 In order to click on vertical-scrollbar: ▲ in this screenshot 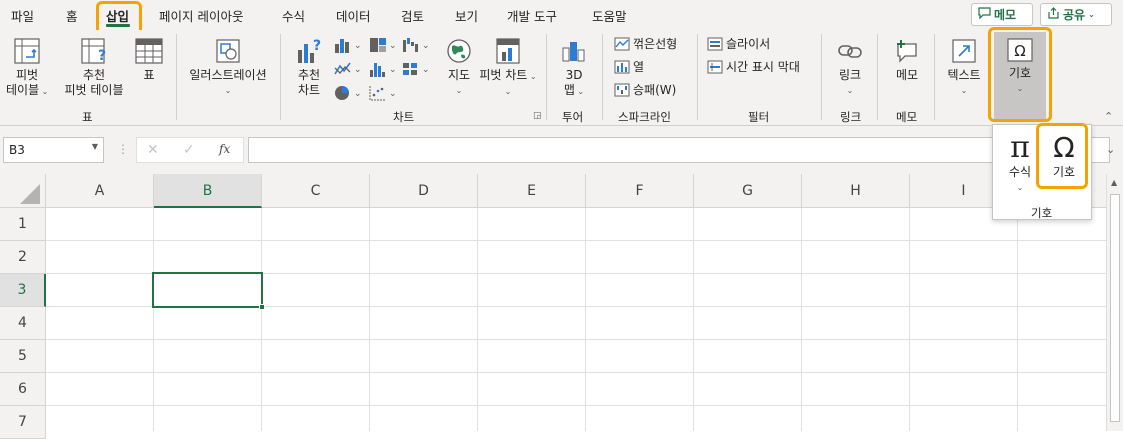, I will do `click(1114, 302)`.